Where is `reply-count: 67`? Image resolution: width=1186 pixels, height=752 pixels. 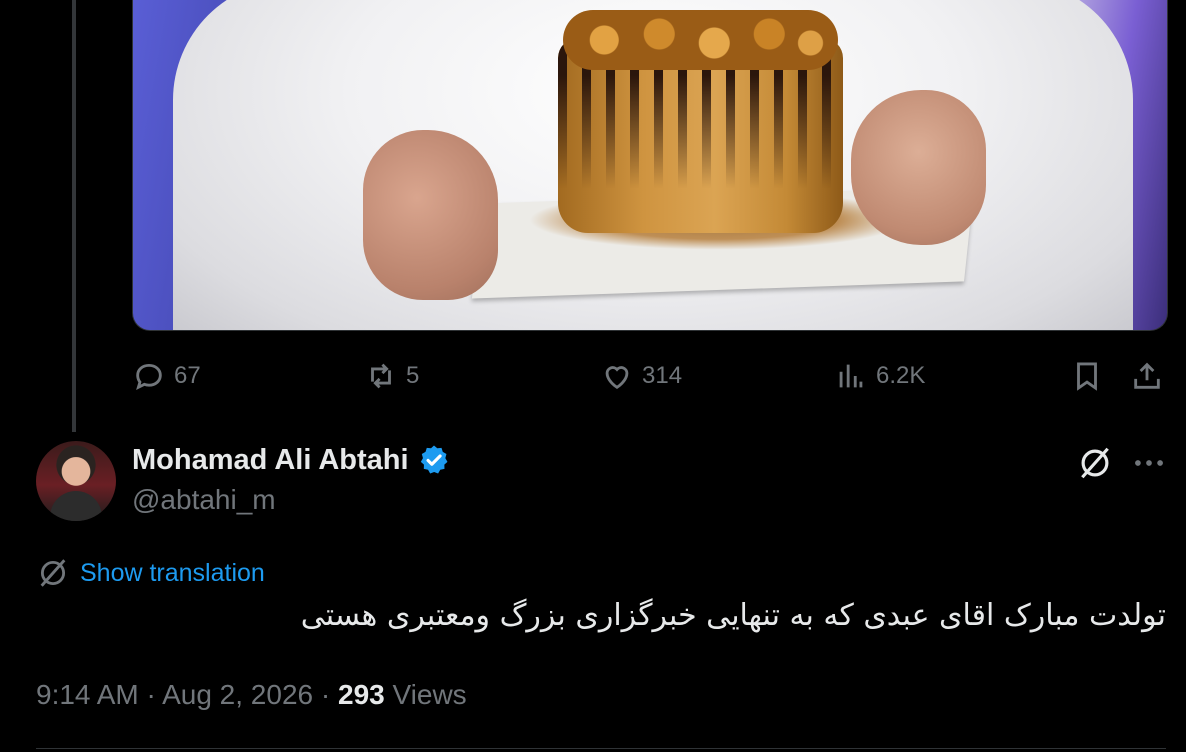 reply-count: 67 is located at coordinates (187, 375).